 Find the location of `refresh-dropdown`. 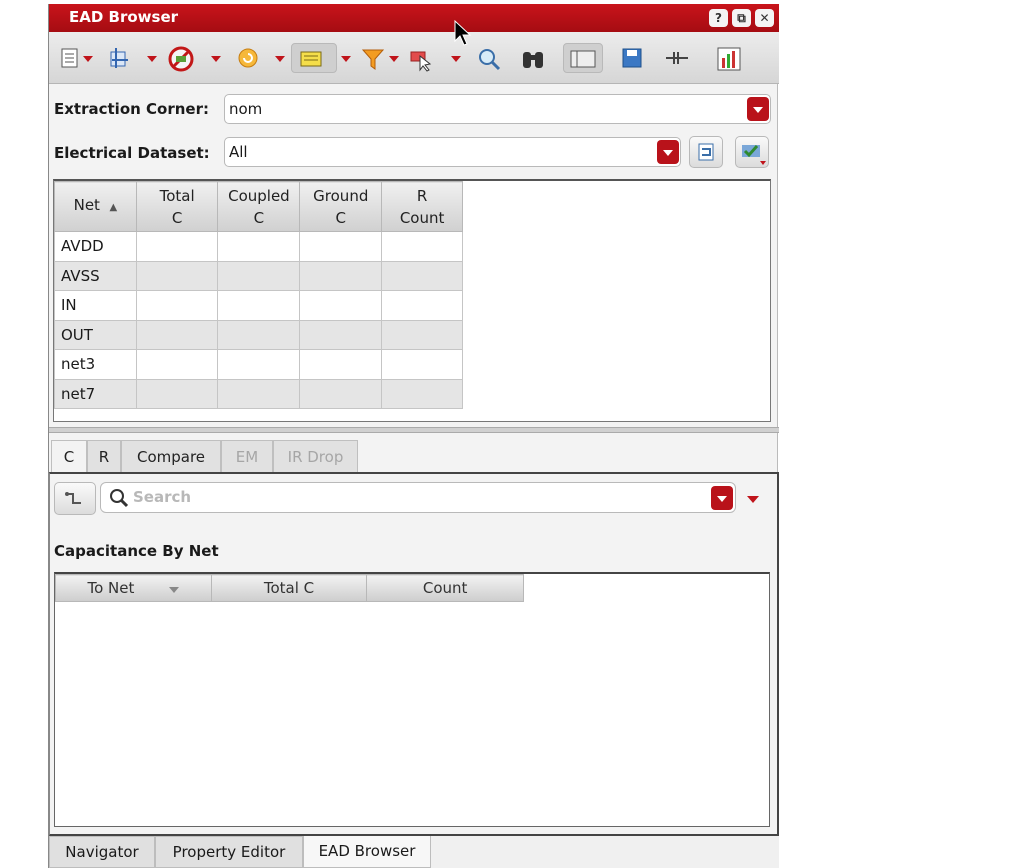

refresh-dropdown is located at coordinates (280, 59).